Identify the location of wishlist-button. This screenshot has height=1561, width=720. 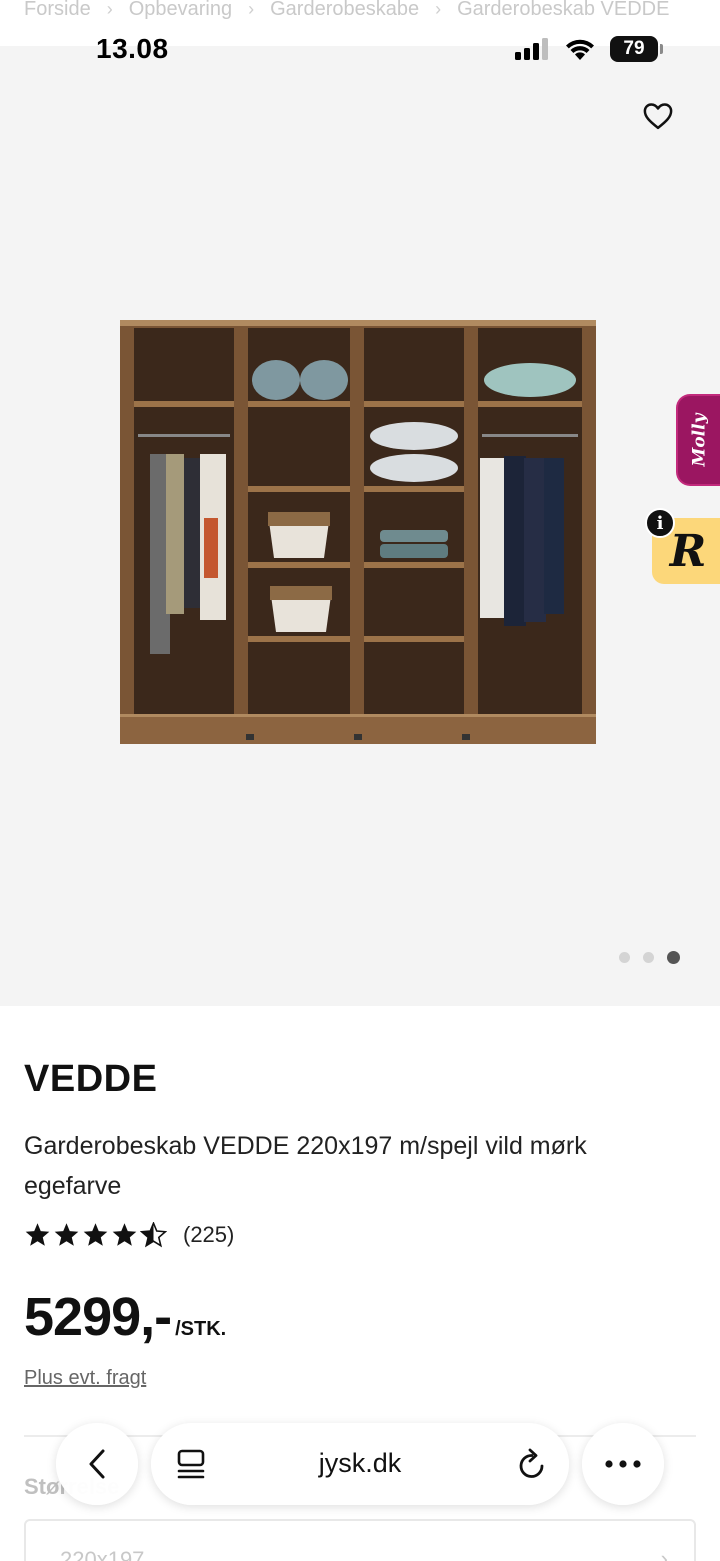
(658, 116).